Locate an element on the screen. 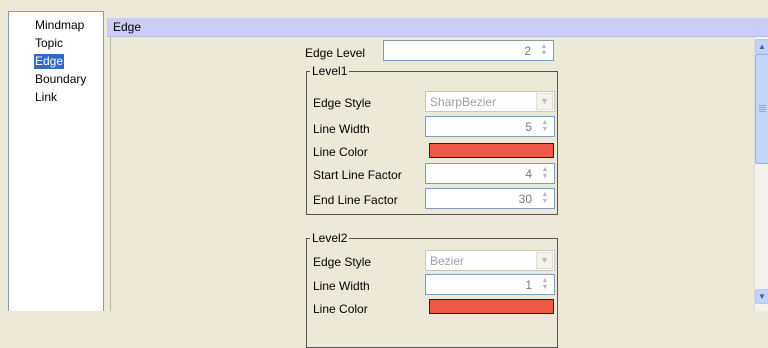 Image resolution: width=768 pixels, height=348 pixels. level2-line-width-spinner: 1 ▲ ▼ is located at coordinates (490, 284).